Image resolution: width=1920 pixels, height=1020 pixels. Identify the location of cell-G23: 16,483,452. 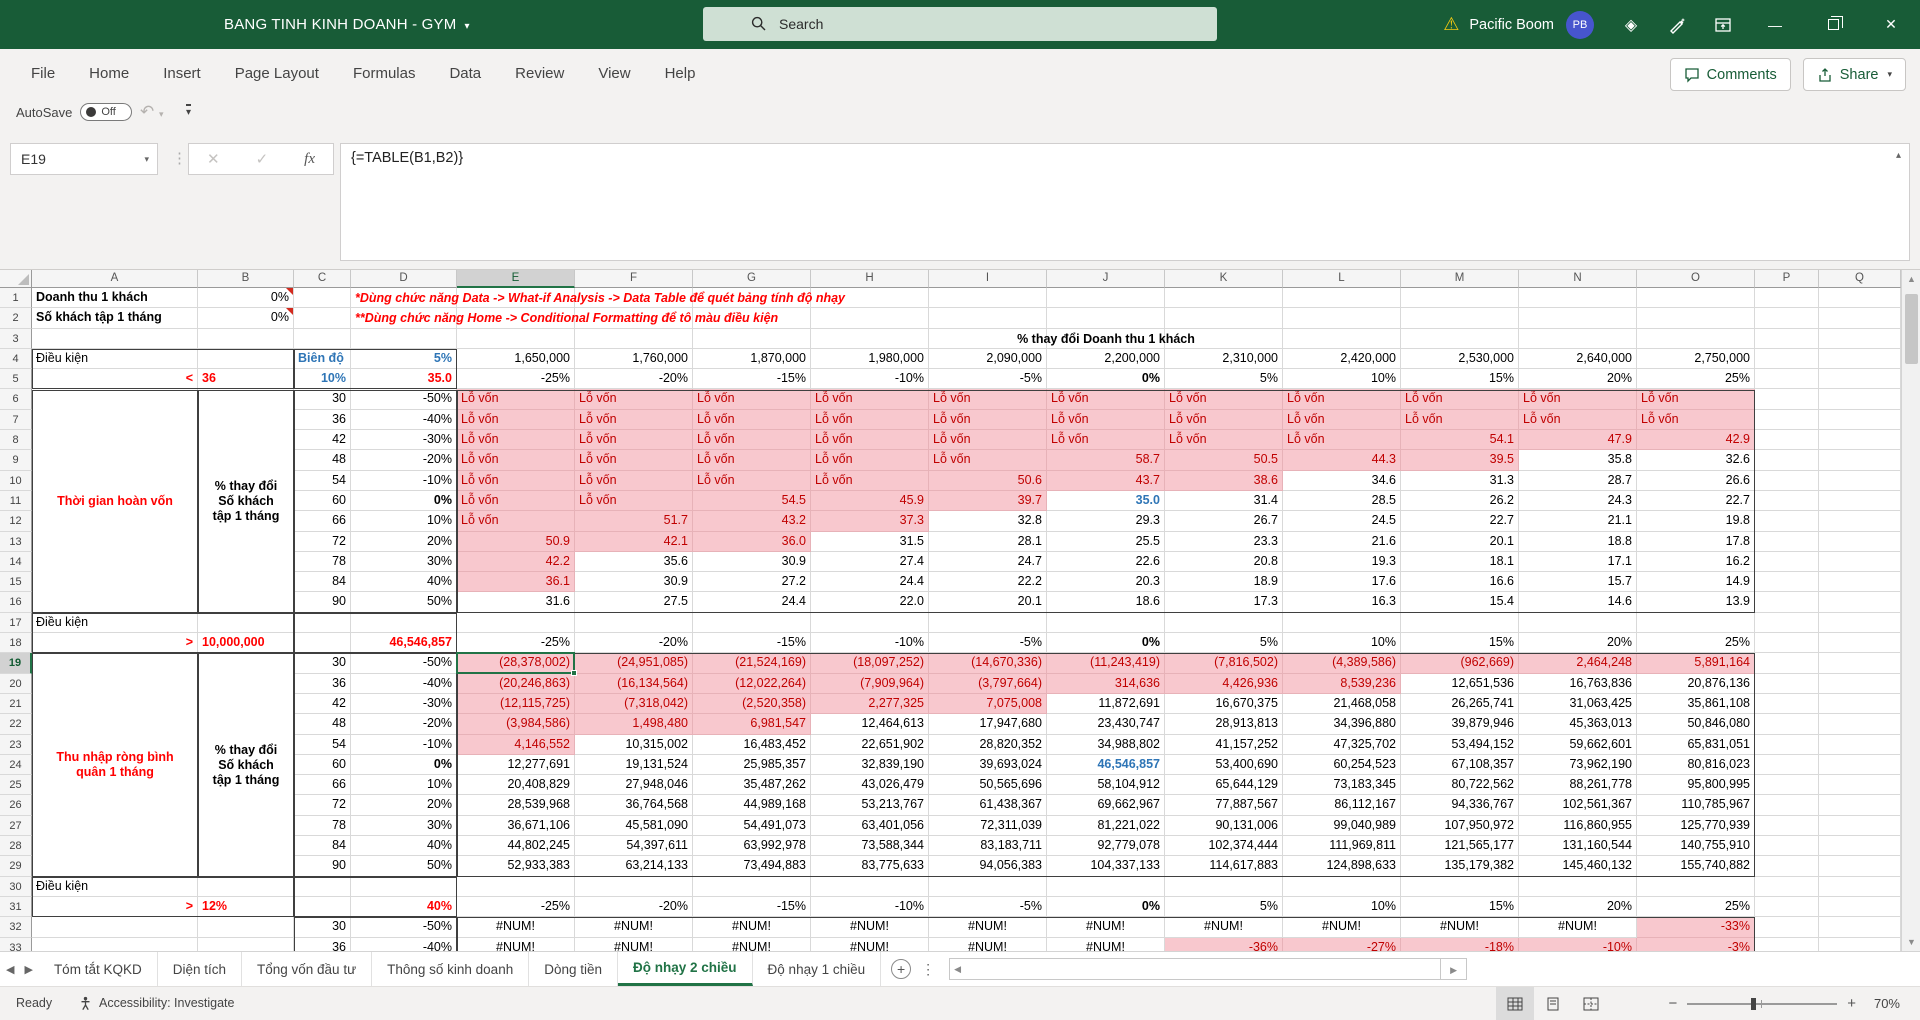
(752, 744).